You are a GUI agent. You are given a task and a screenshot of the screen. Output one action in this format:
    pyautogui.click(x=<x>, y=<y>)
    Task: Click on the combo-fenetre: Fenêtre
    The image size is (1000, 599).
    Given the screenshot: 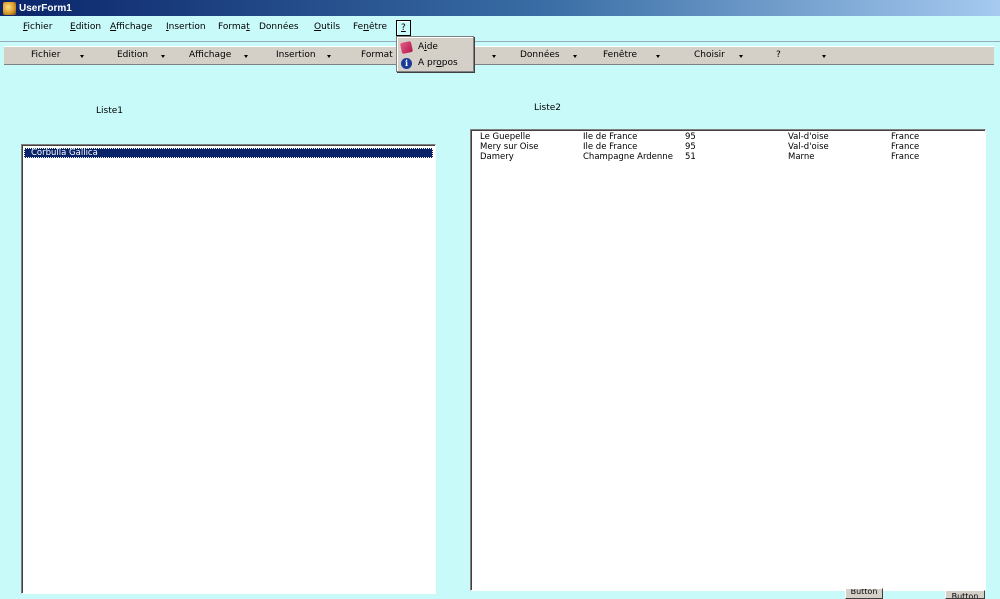 What is the action you would take?
    pyautogui.click(x=631, y=56)
    